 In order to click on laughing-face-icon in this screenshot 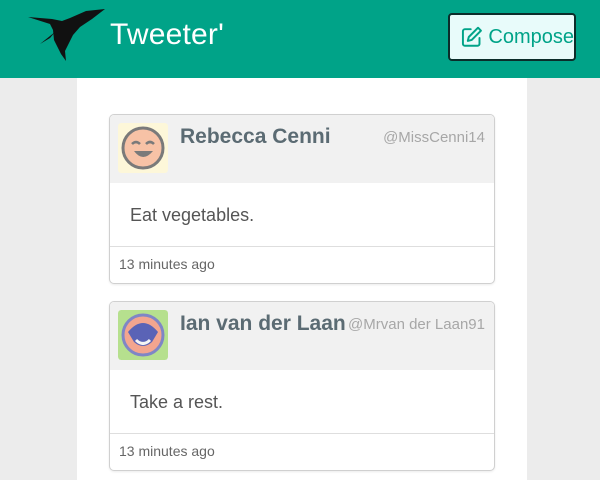, I will do `click(143, 148)`.